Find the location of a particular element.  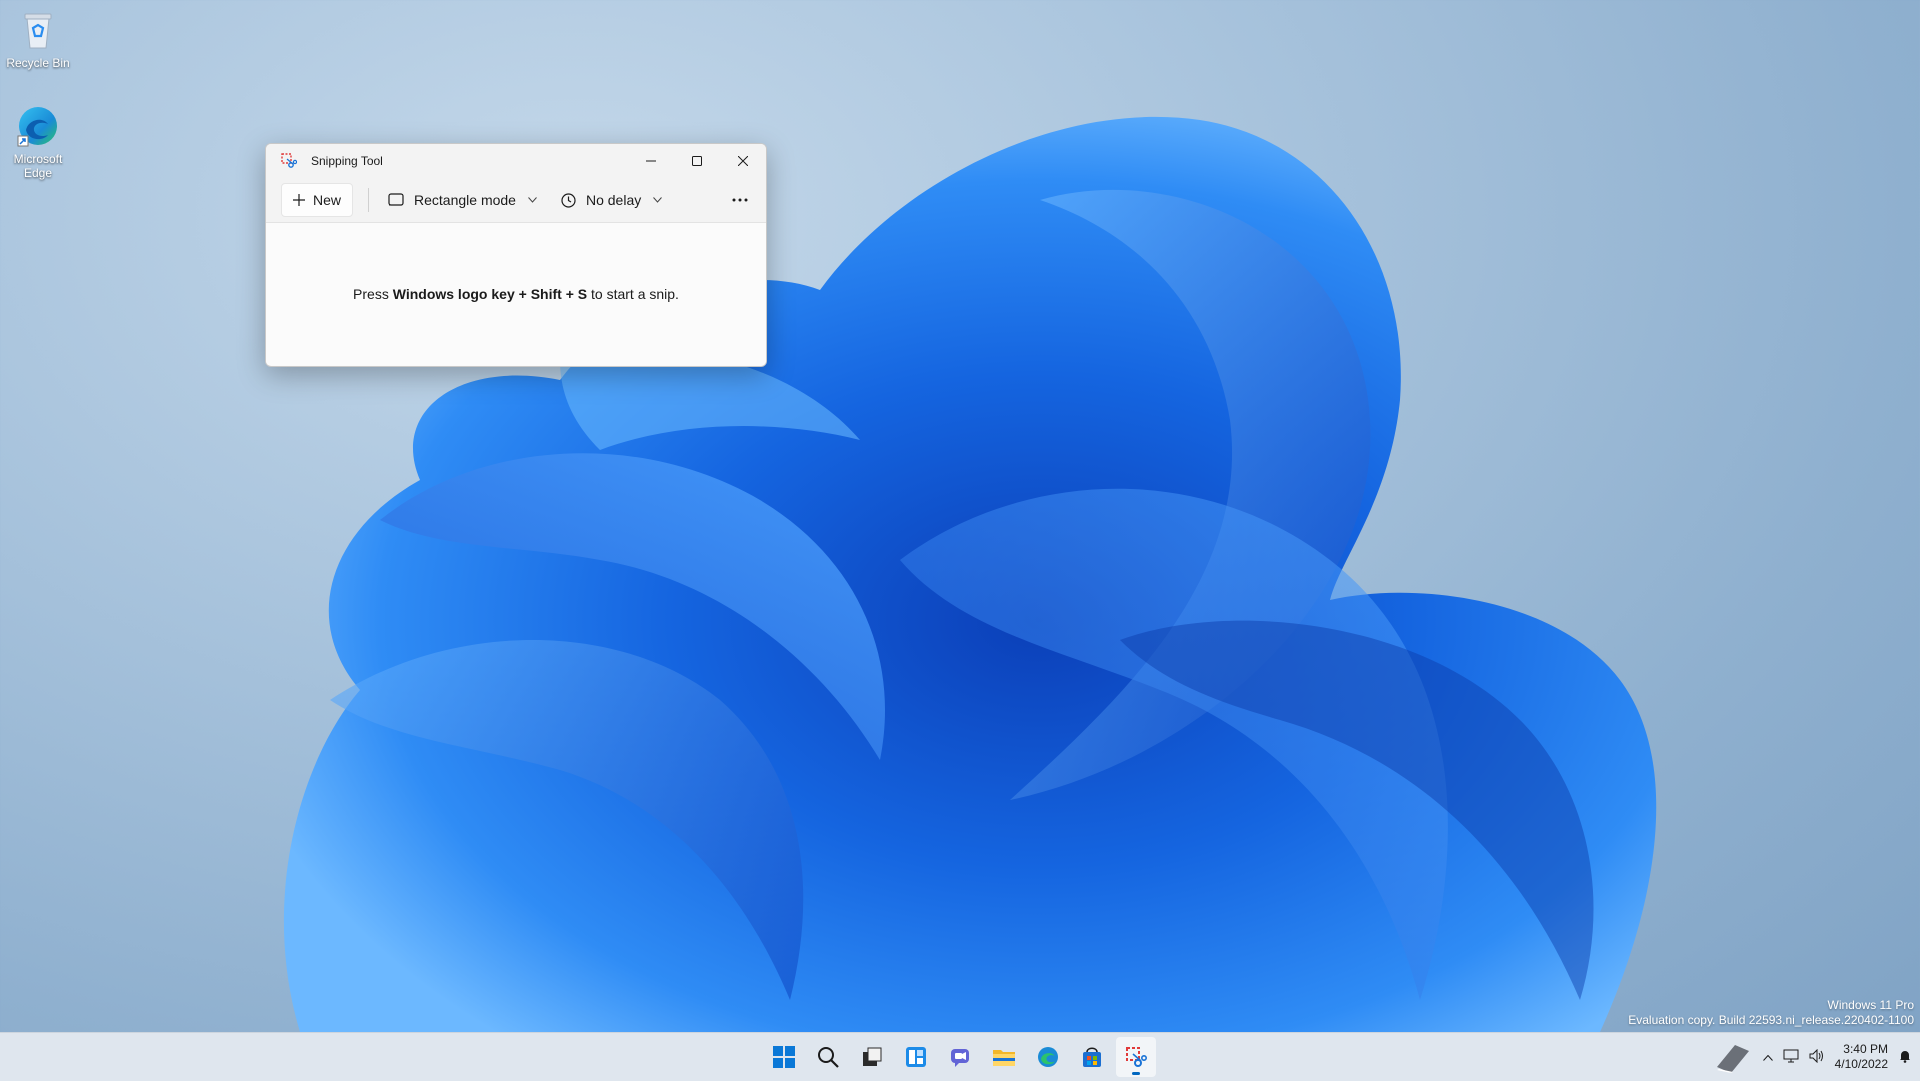

delay-label: No delay is located at coordinates (613, 200).